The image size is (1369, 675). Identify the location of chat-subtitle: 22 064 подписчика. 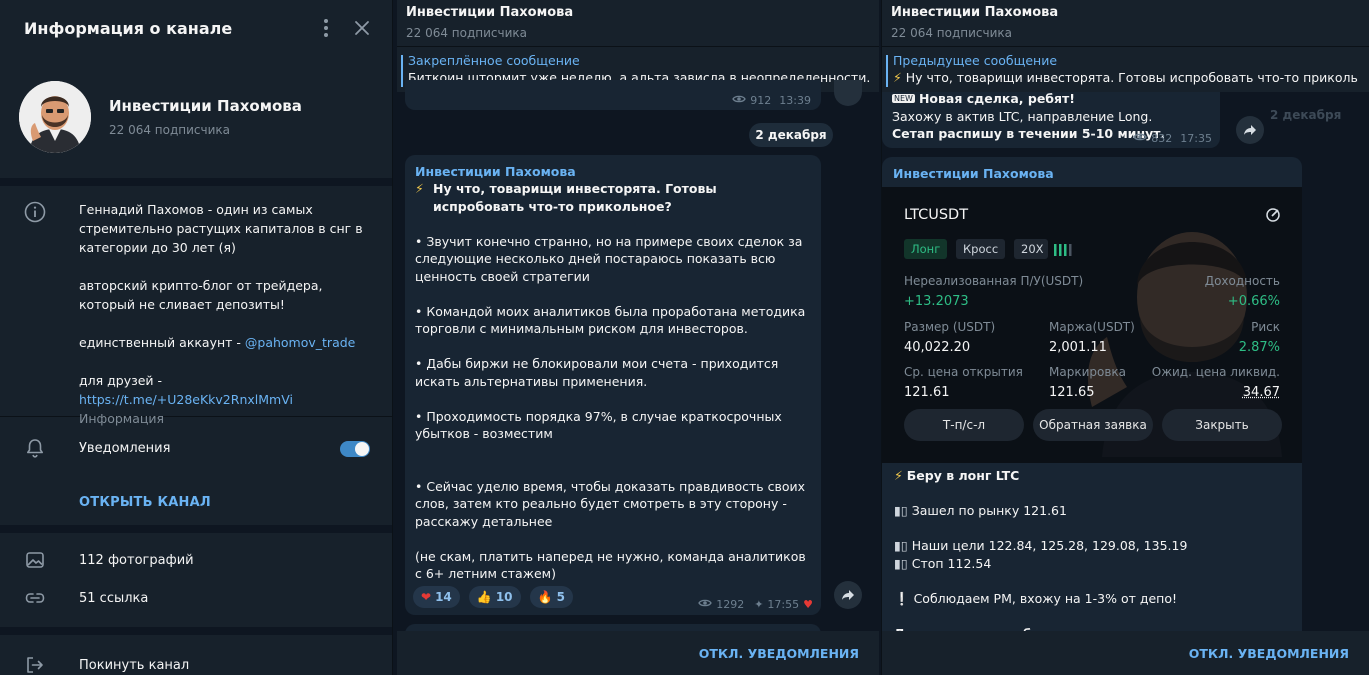
(637, 33).